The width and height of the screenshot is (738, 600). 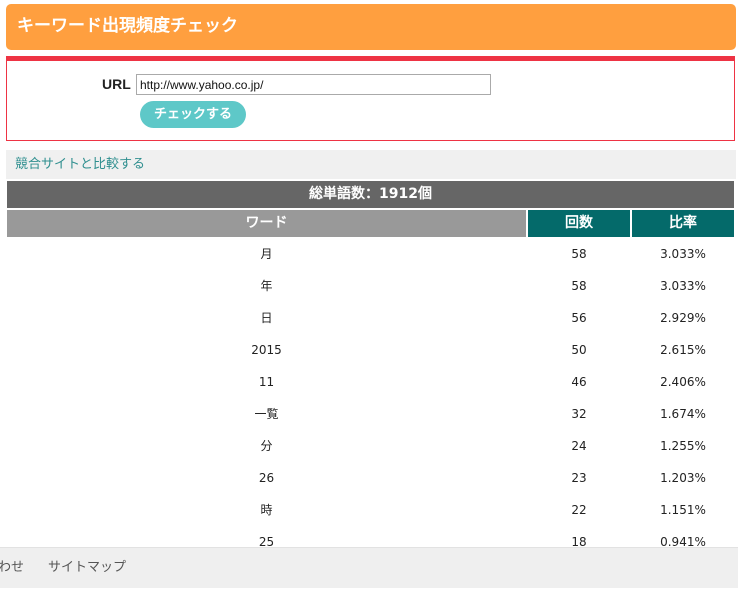 I want to click on word-cell: 2015, so click(x=266, y=350).